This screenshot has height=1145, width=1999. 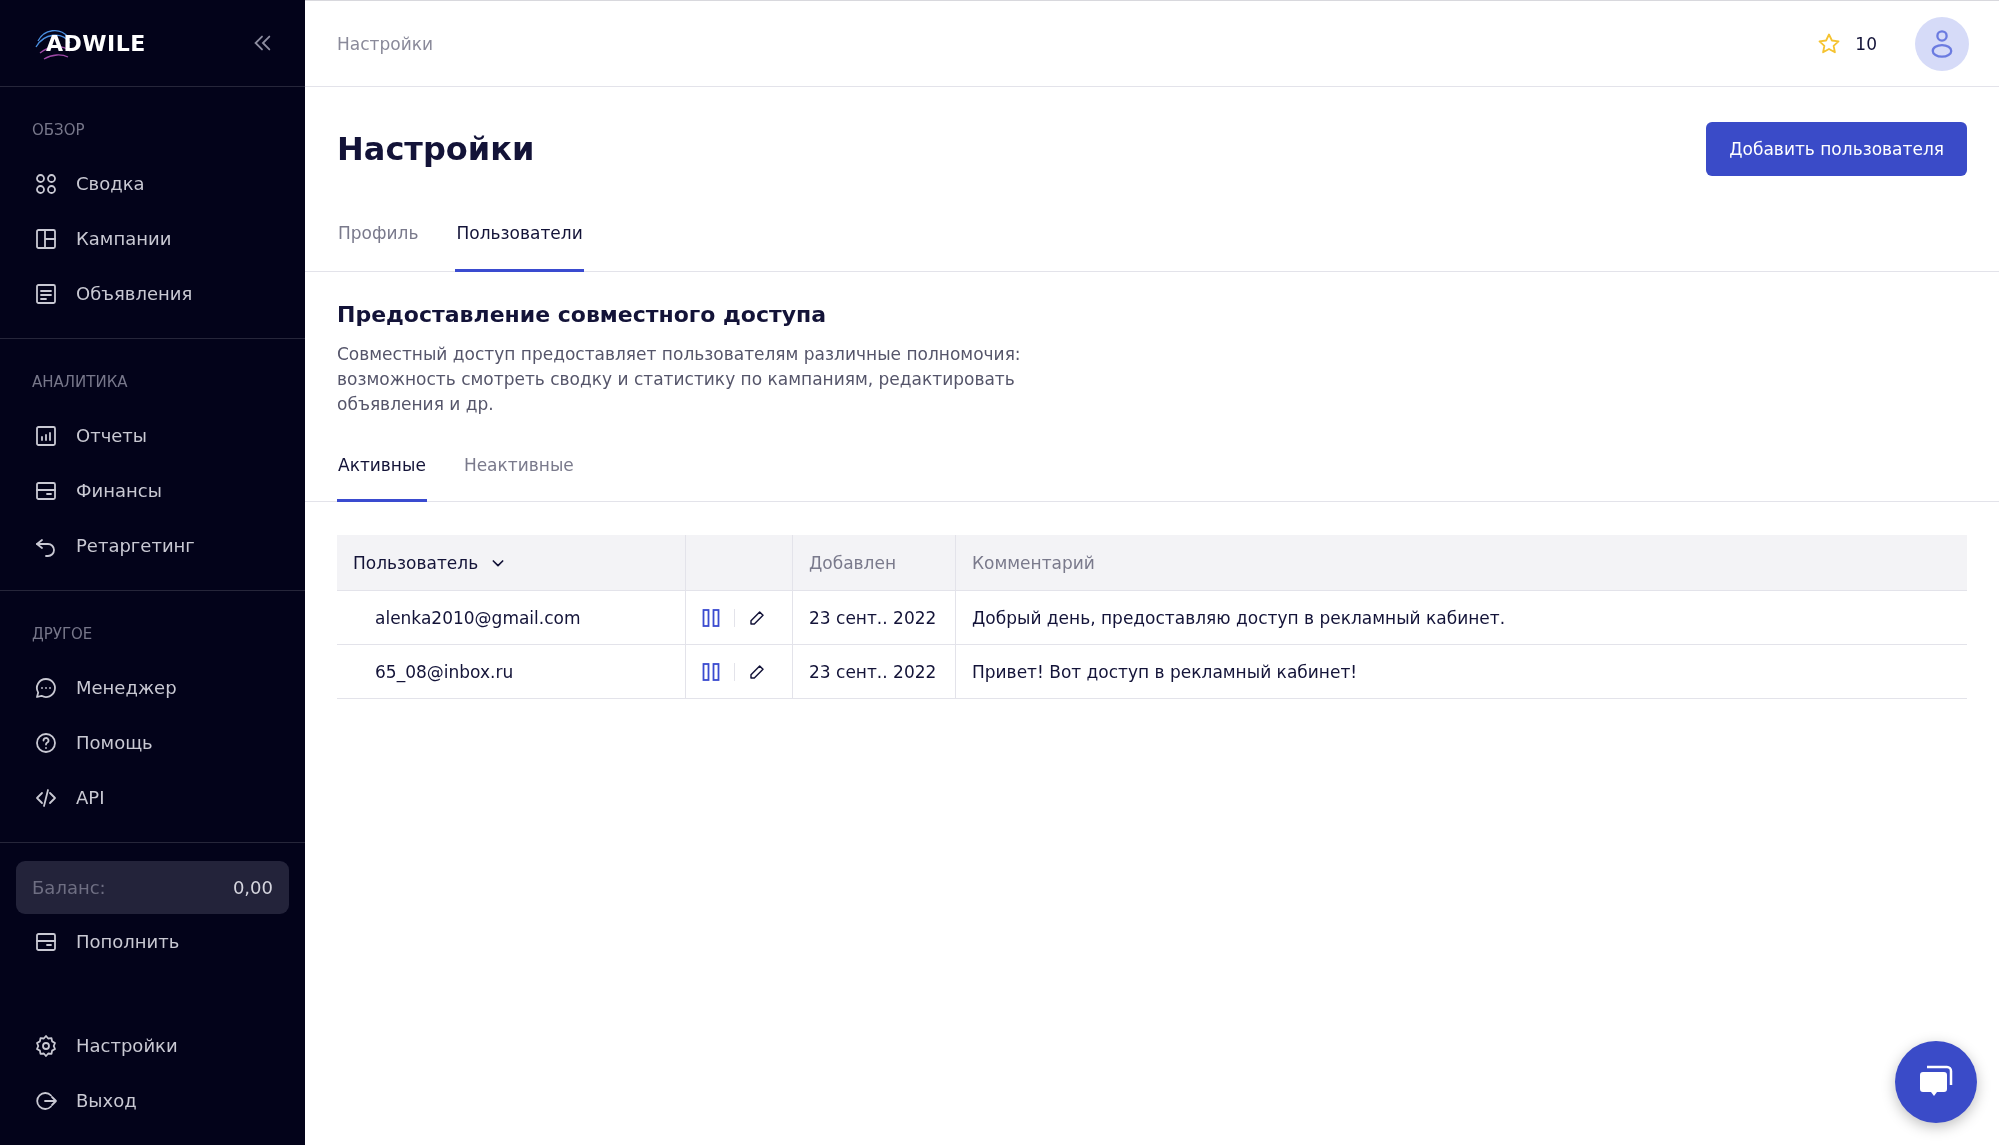 I want to click on column-header: Добавлен, so click(x=874, y=563).